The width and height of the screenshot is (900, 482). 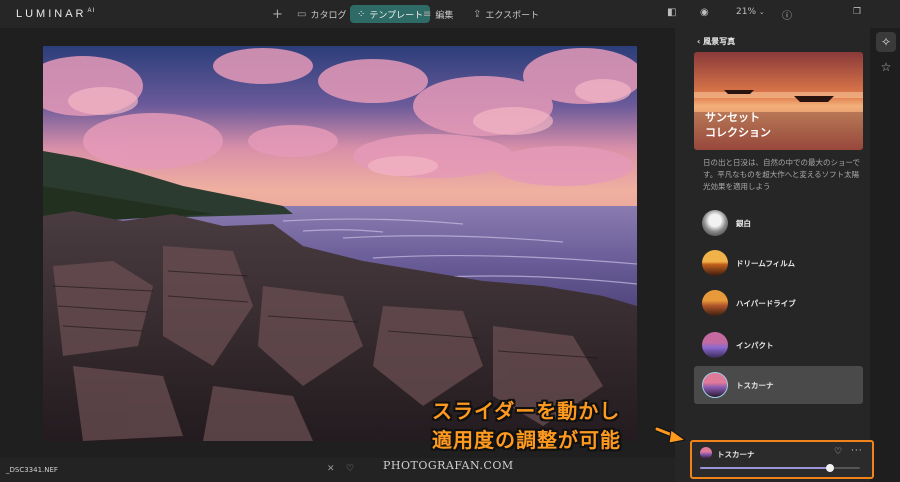 What do you see at coordinates (32, 470) in the screenshot?
I see `file-name: _DSC3341.NEF` at bounding box center [32, 470].